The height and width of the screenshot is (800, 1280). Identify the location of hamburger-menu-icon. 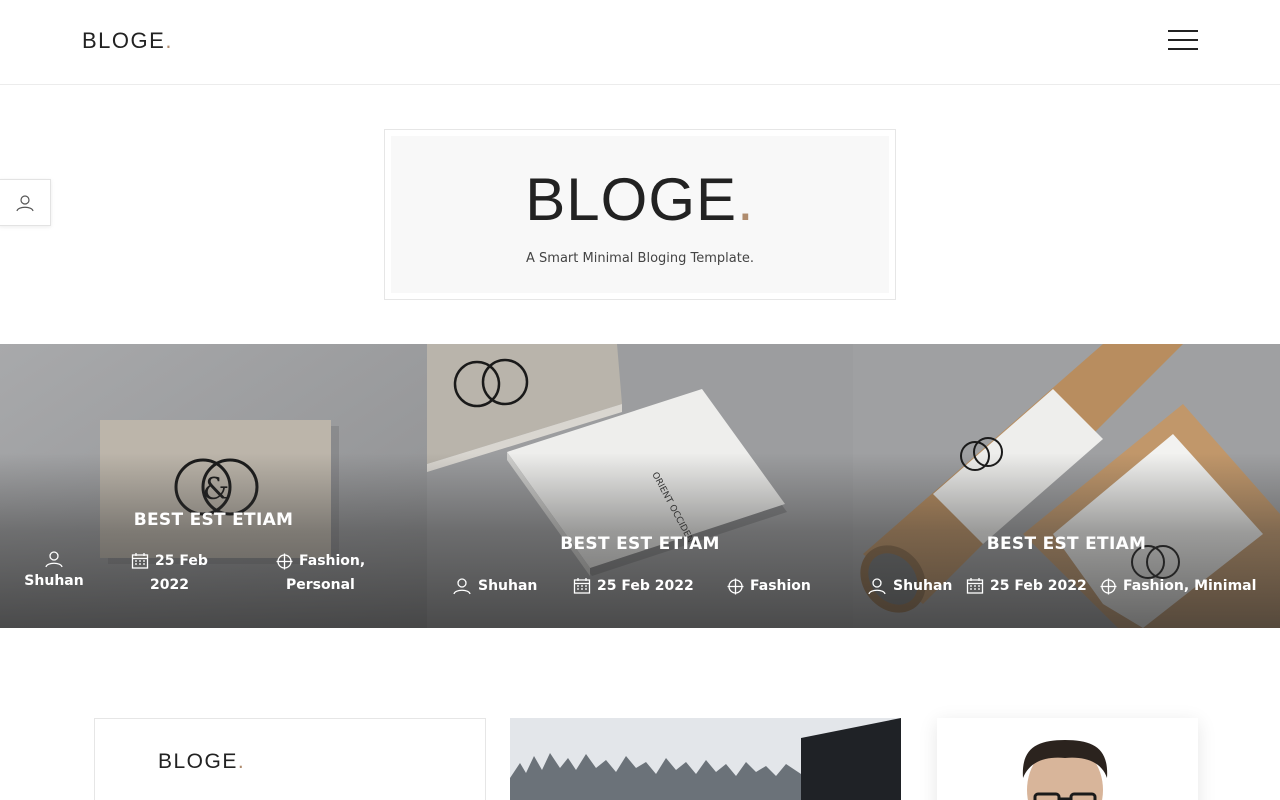
(1183, 40).